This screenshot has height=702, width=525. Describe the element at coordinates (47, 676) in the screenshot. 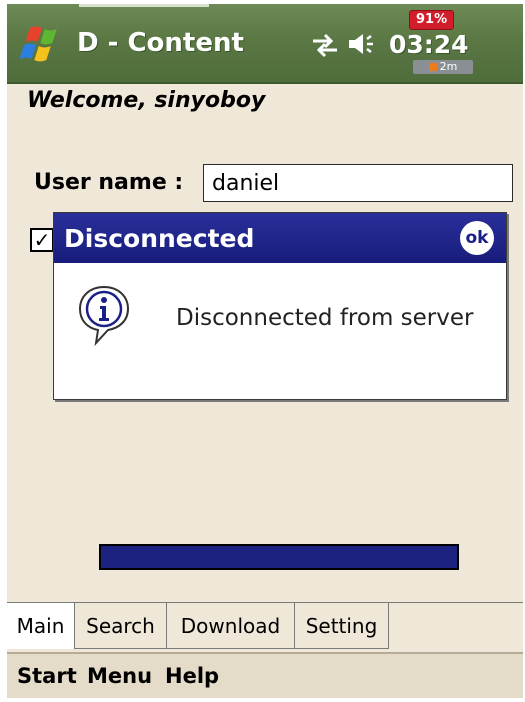

I see `menu-start: Start` at that location.